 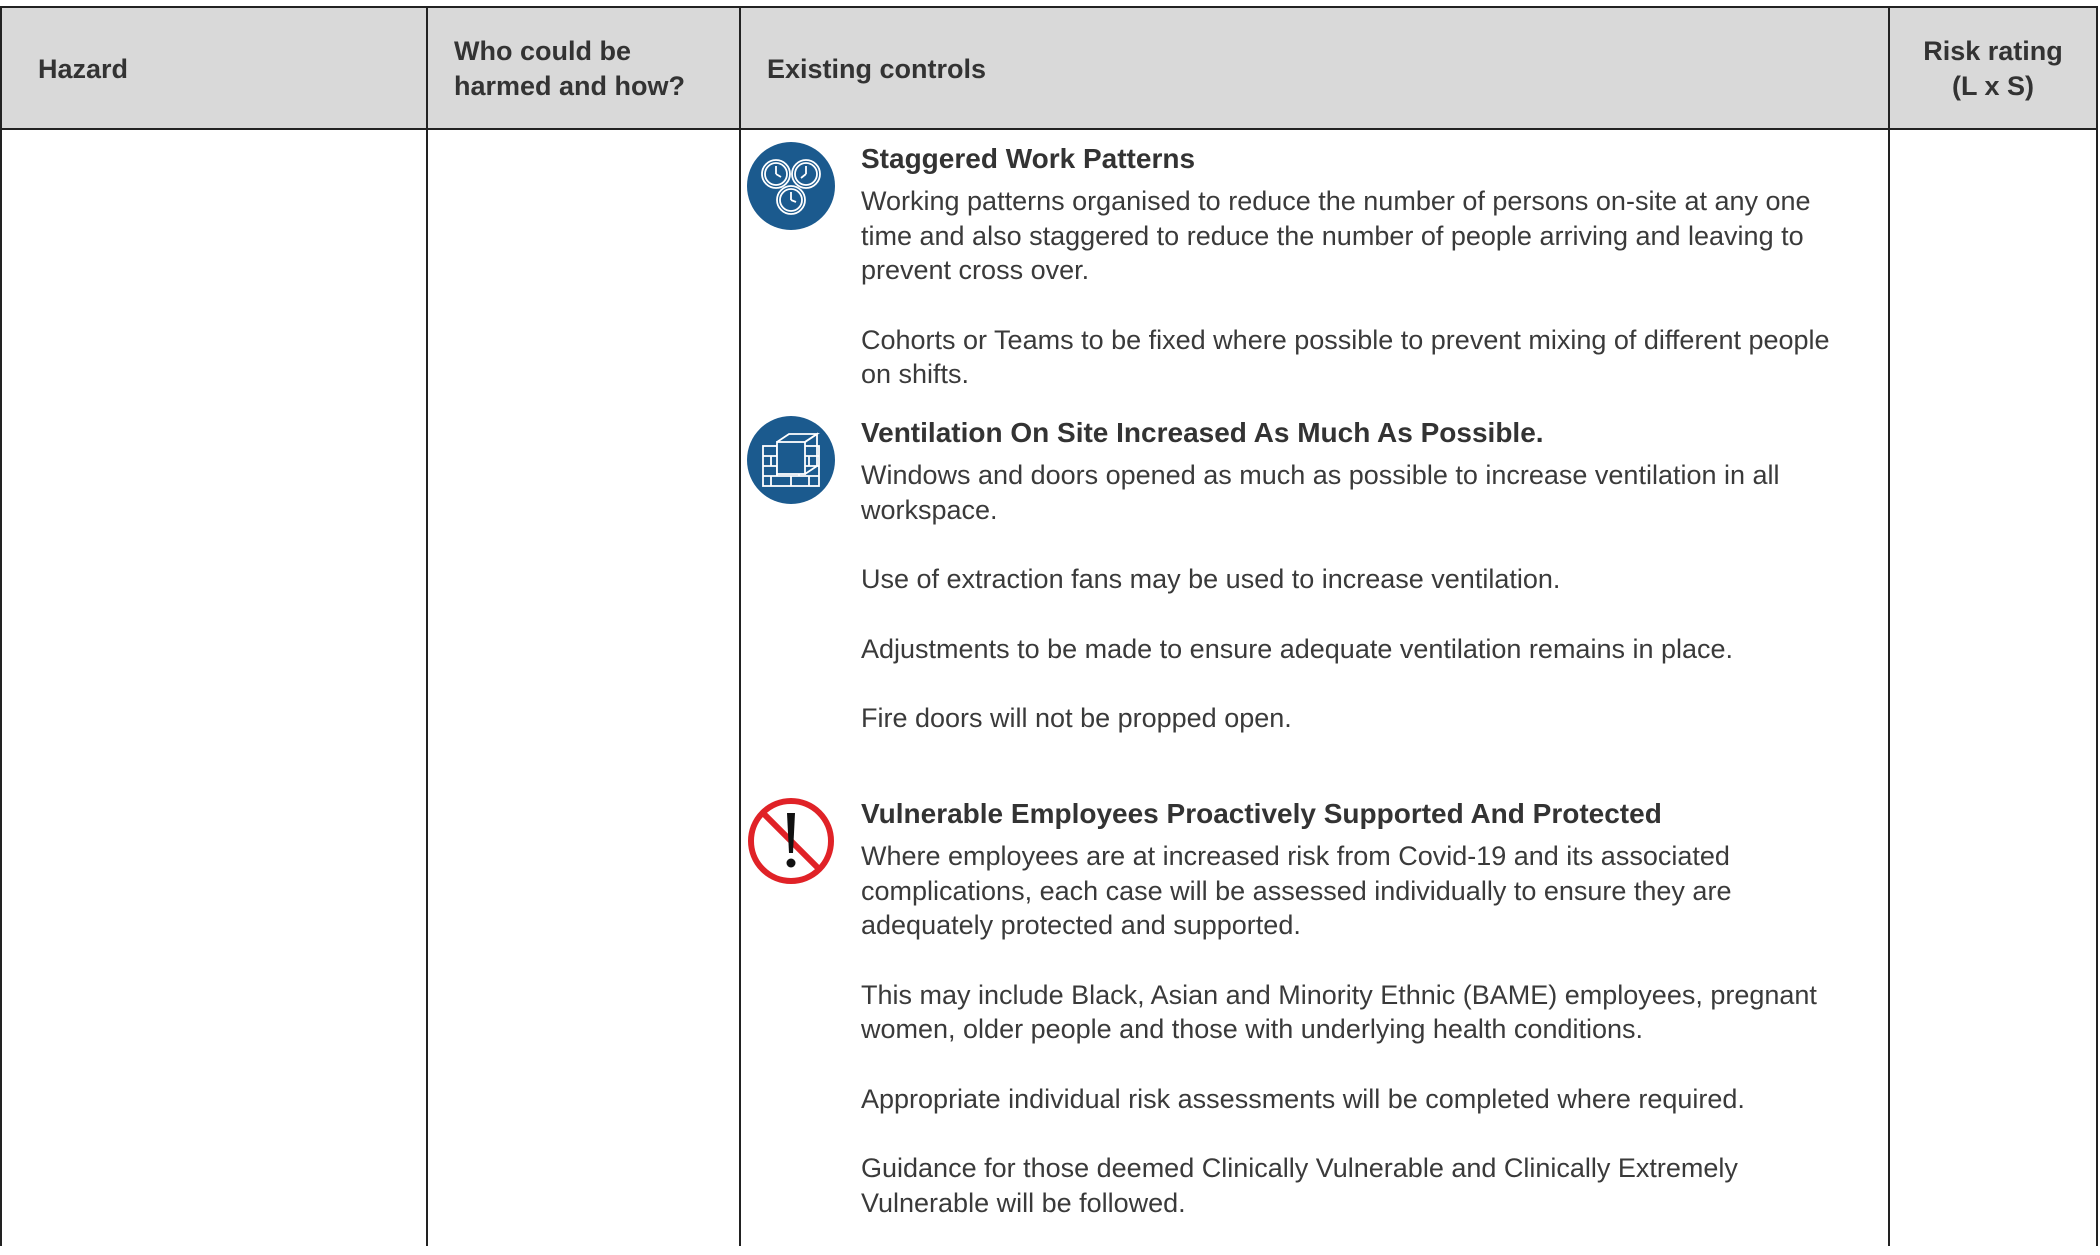 I want to click on window-ventilation-icon, so click(x=791, y=460).